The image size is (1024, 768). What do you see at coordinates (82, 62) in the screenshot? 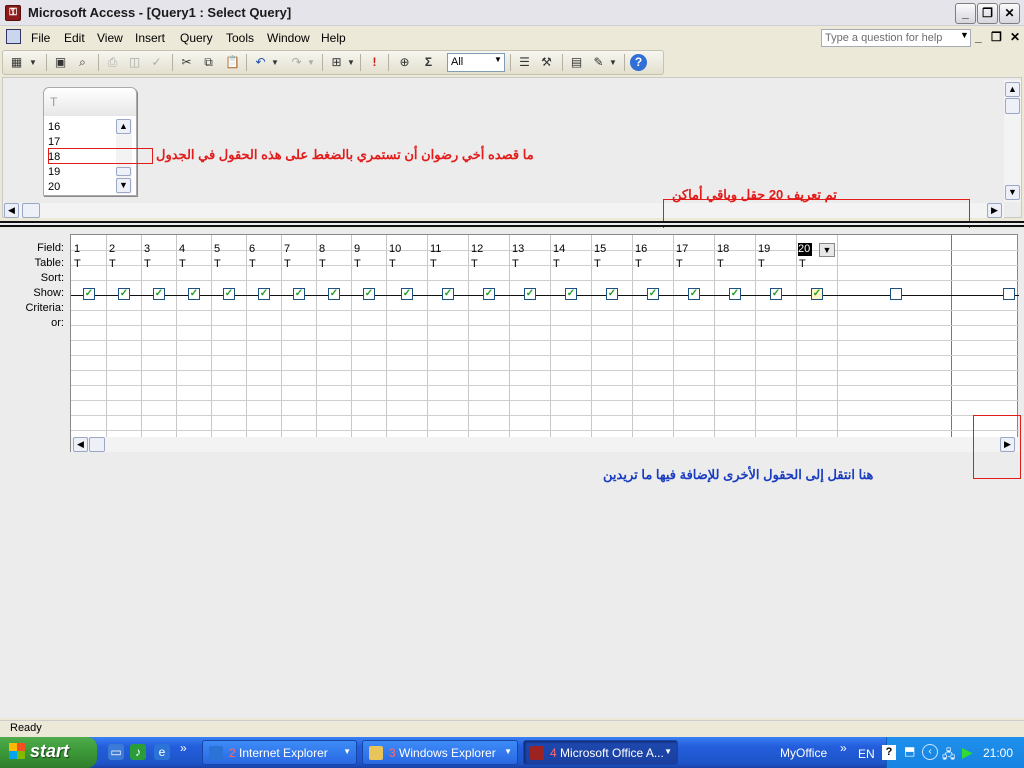
I see `search-icon: ⌕` at bounding box center [82, 62].